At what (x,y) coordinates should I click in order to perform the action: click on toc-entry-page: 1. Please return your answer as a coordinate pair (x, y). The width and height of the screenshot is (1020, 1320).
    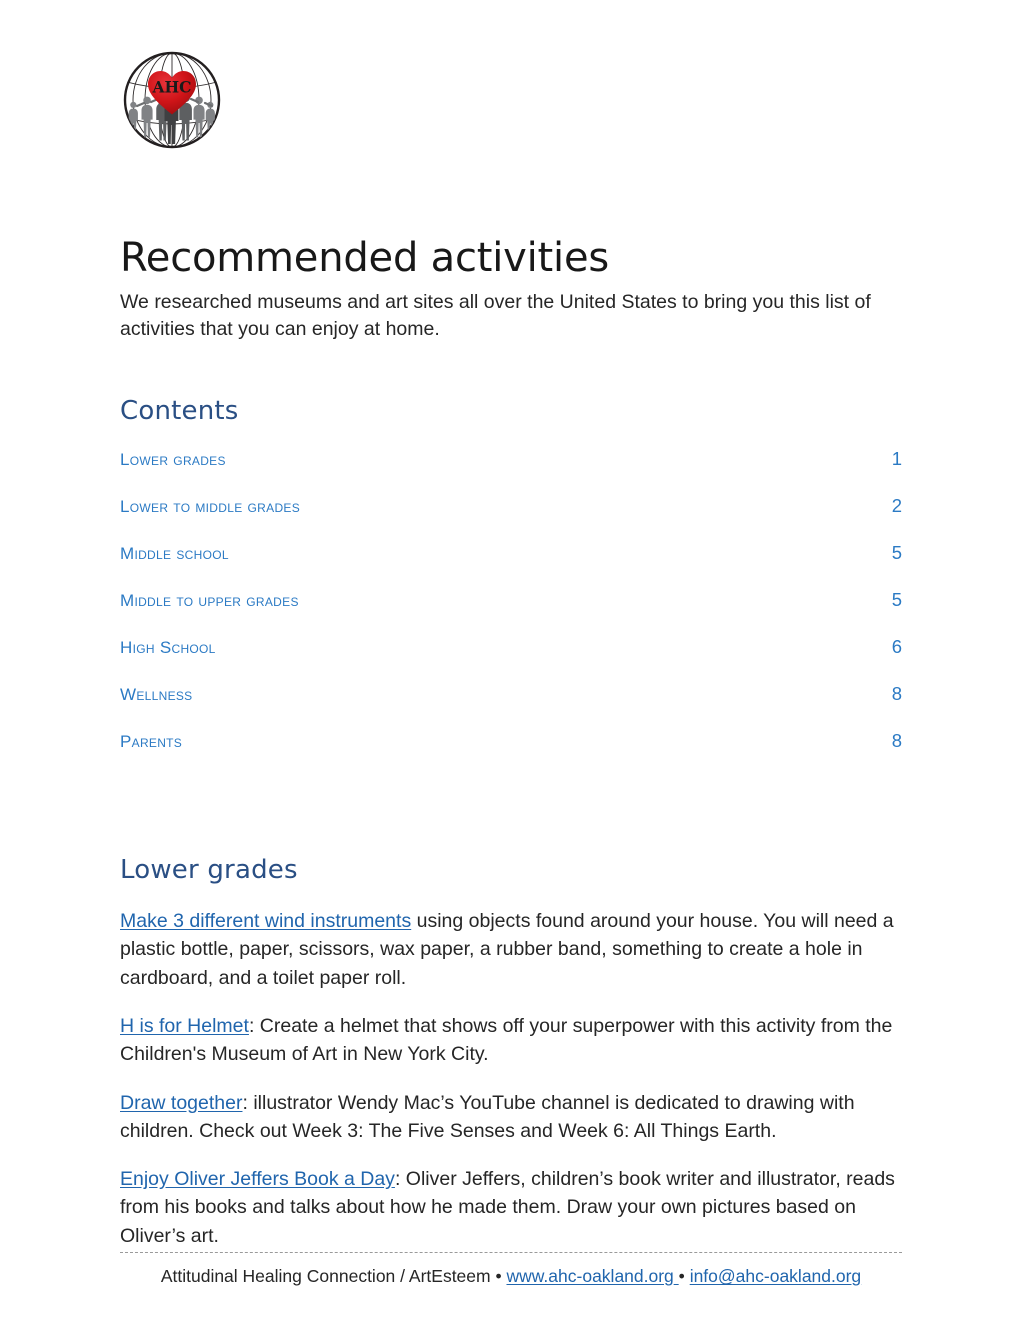
    Looking at the image, I should click on (896, 459).